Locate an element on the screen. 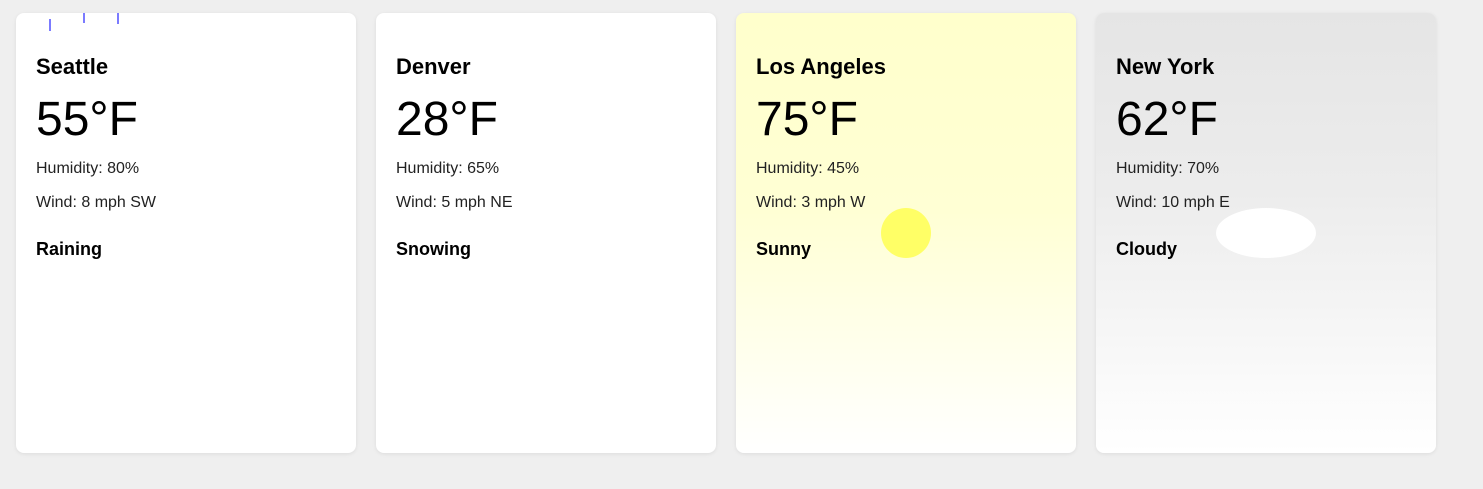 The width and height of the screenshot is (1483, 489). humidity-text: Humidity: 65% is located at coordinates (448, 168).